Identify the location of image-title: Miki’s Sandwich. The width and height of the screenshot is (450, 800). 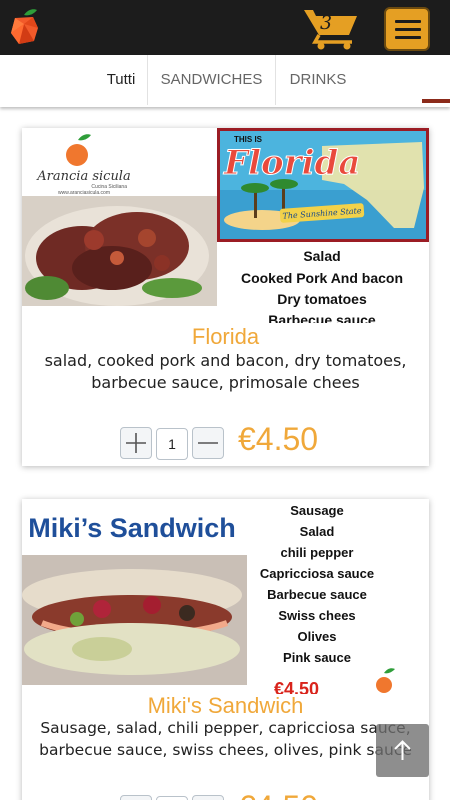
(132, 528).